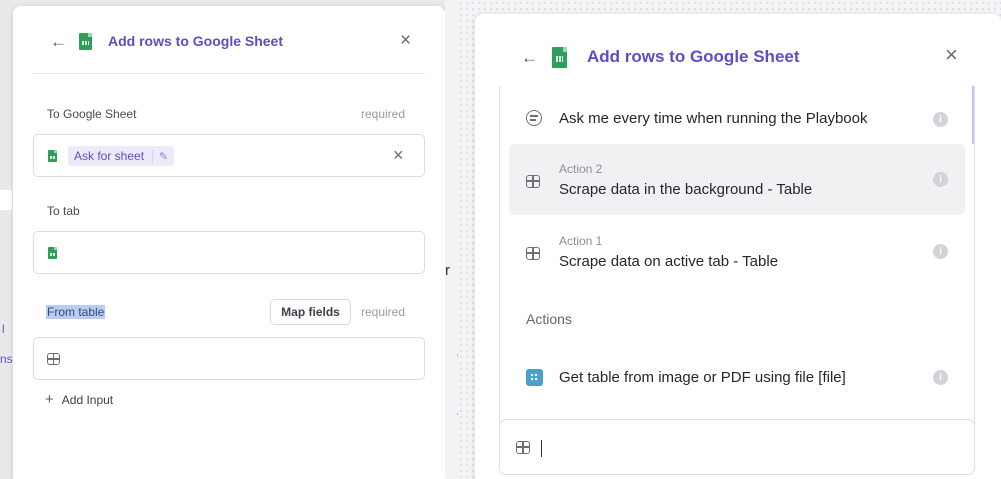 The height and width of the screenshot is (479, 1001). Describe the element at coordinates (6, 200) in the screenshot. I see `background-strip` at that location.